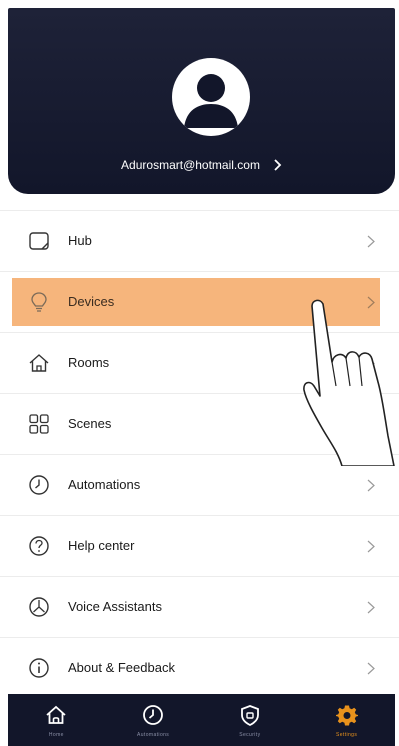 This screenshot has width=399, height=746. Describe the element at coordinates (199, 606) in the screenshot. I see `menu-item-voice-assistants: Voice Assistants` at that location.